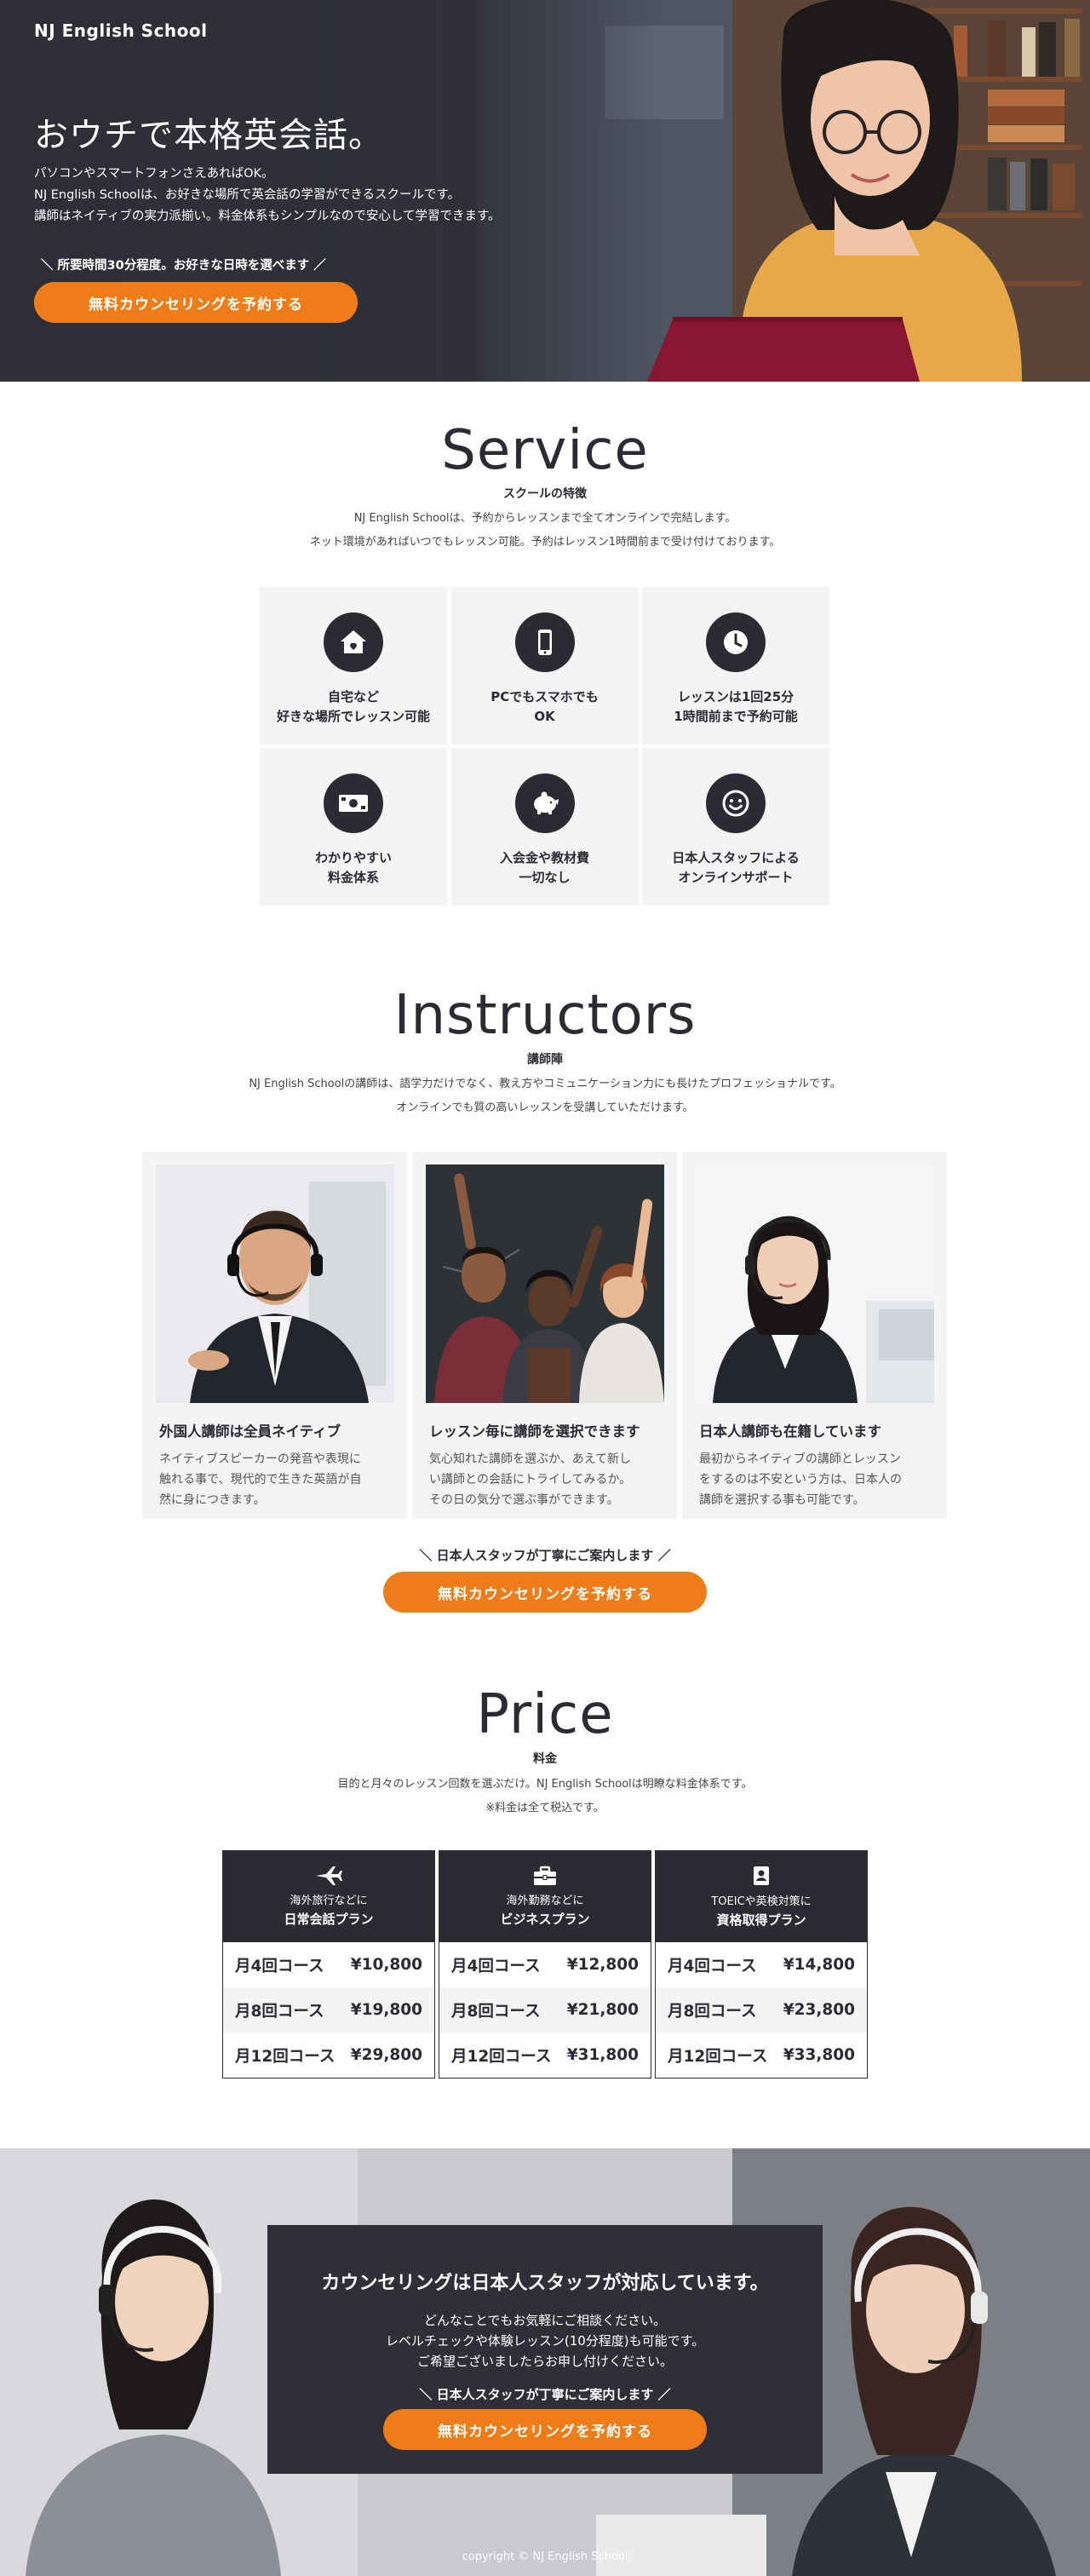 The image size is (1090, 2576). I want to click on id-badge-icon, so click(761, 1876).